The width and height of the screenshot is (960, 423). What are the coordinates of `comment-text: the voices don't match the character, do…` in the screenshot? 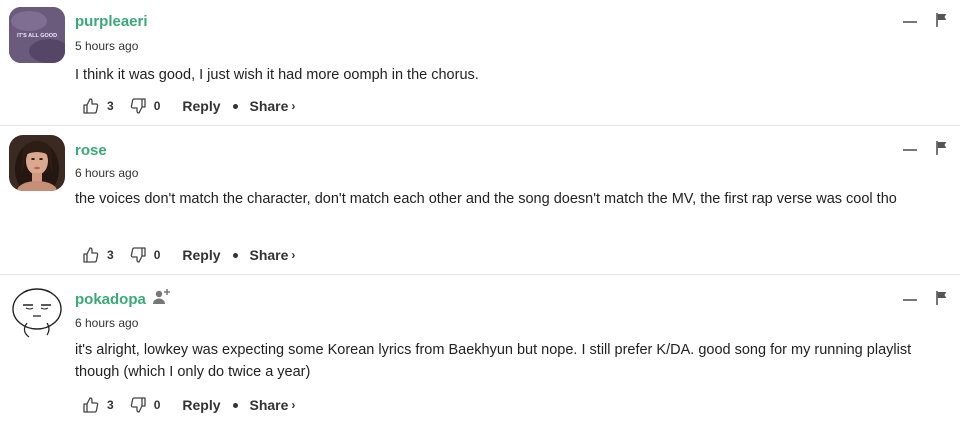 It's located at (486, 199).